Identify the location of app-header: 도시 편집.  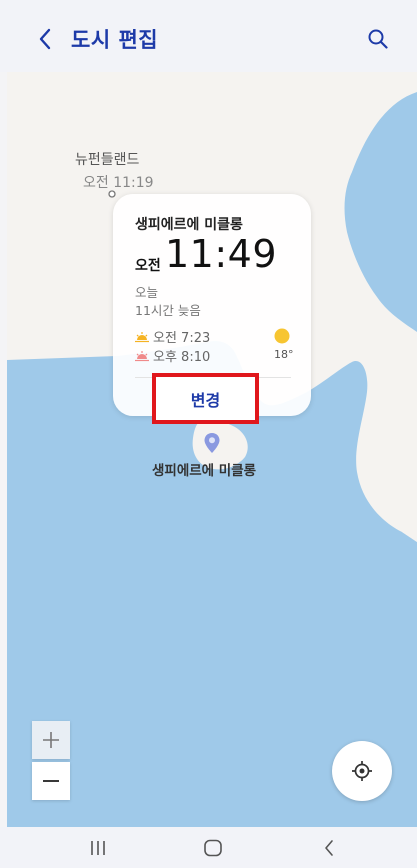
(208, 36).